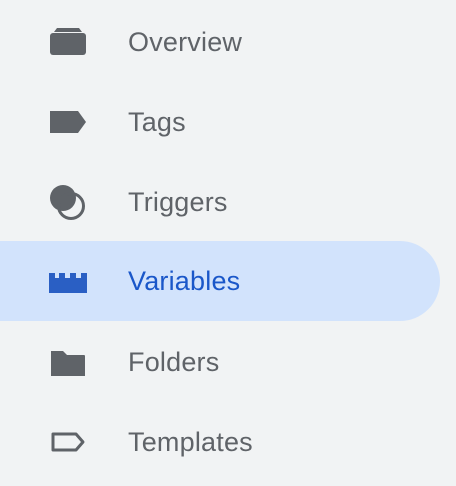 The height and width of the screenshot is (486, 456). I want to click on sidebar-item-label: Triggers, so click(178, 202).